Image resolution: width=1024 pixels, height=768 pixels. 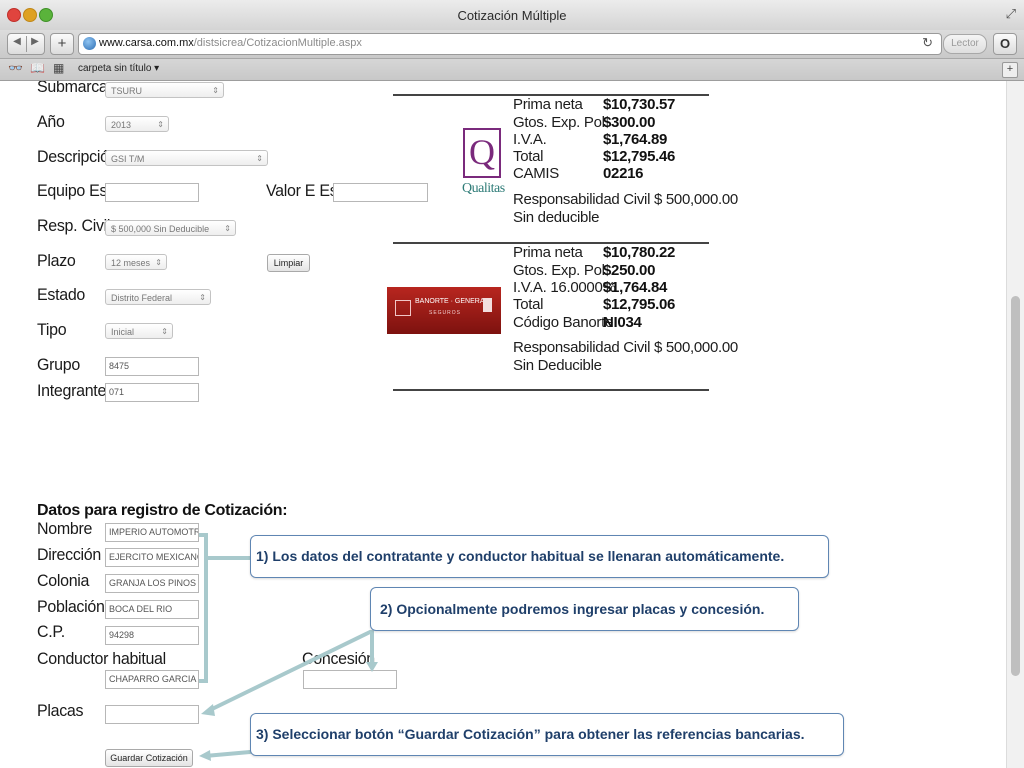 I want to click on arrow-2a-head, so click(x=208, y=710).